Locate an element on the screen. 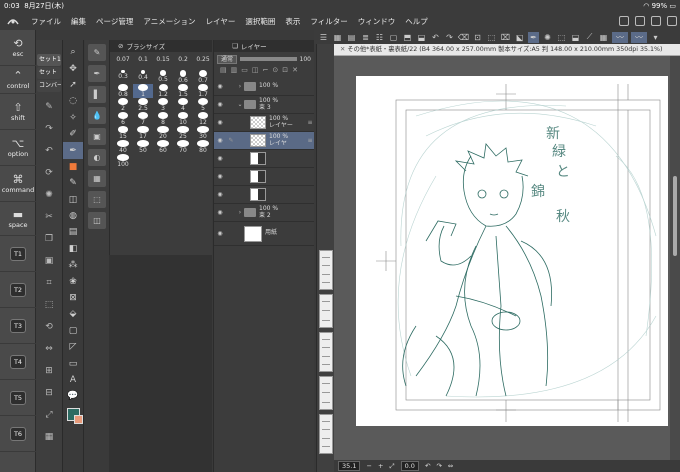  stylus-icon: ✒ is located at coordinates (533, 37).